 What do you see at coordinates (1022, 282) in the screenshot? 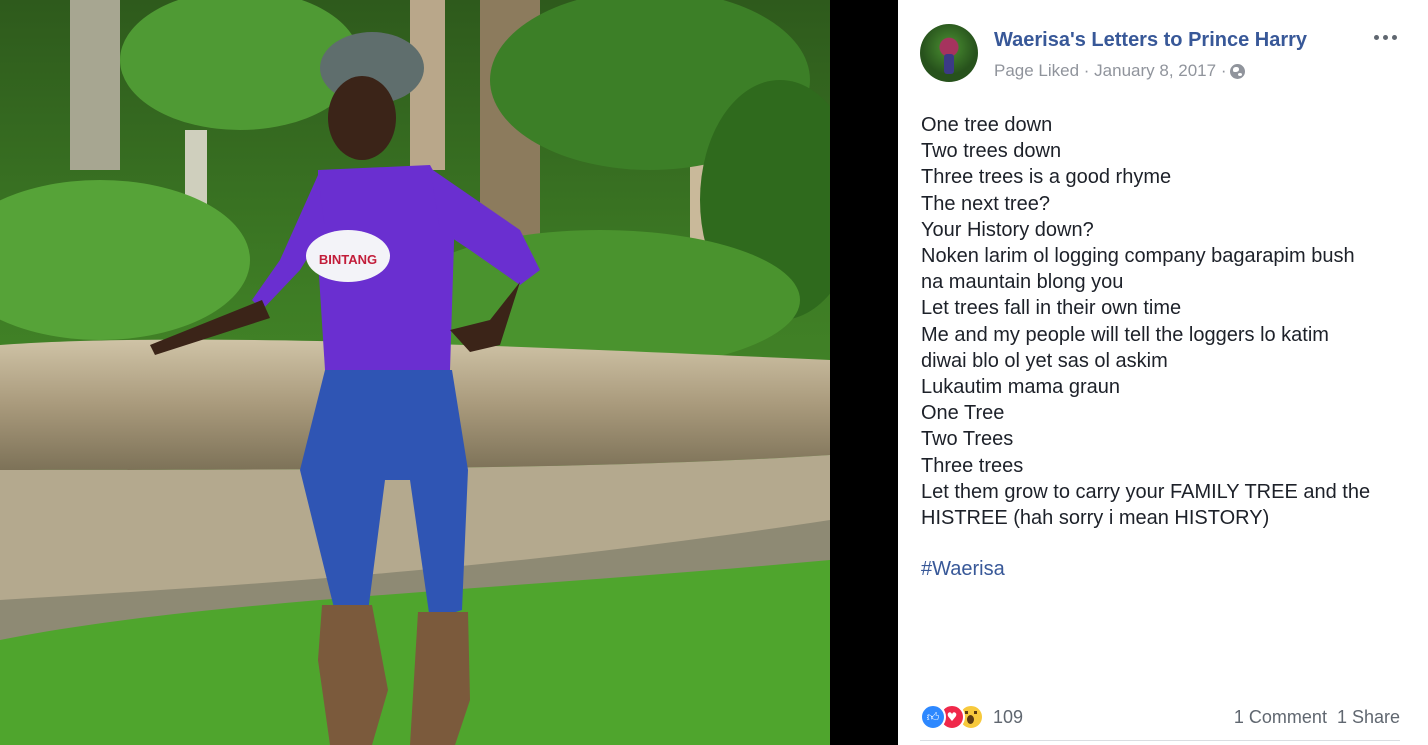
I see `post-text-line: na mauntain blong you` at bounding box center [1022, 282].